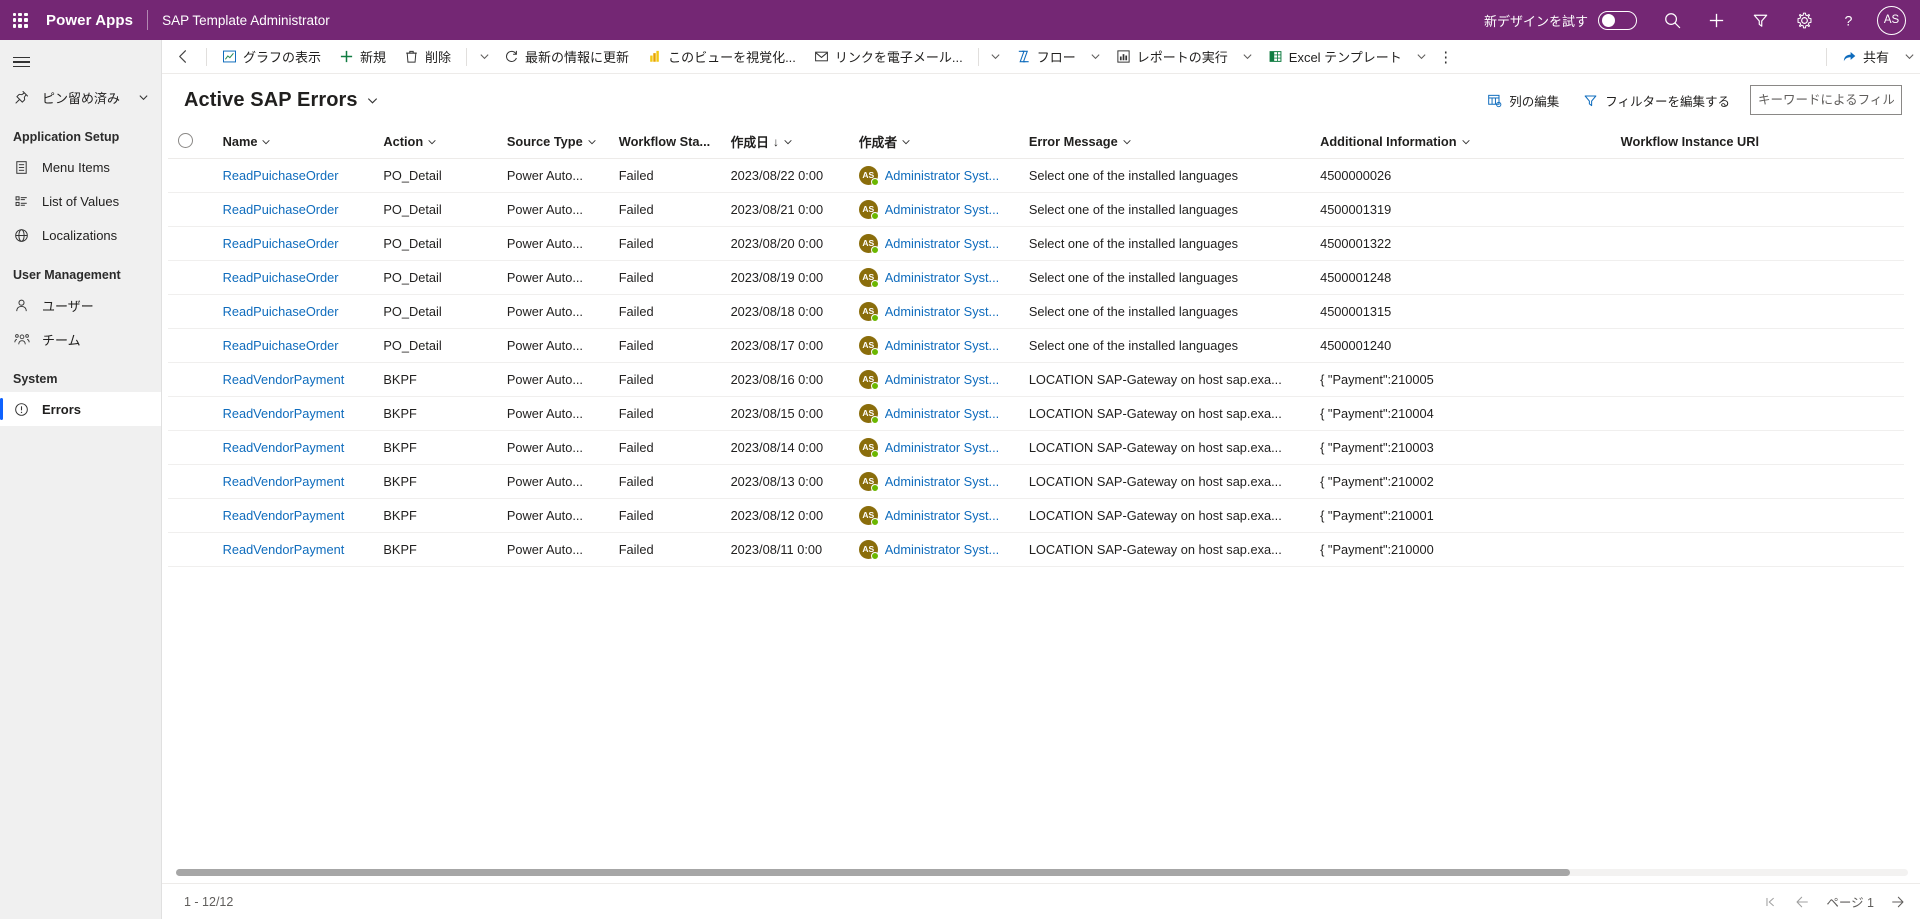 The image size is (1920, 919). Describe the element at coordinates (1891, 20) in the screenshot. I see `user-avatar: AS` at that location.